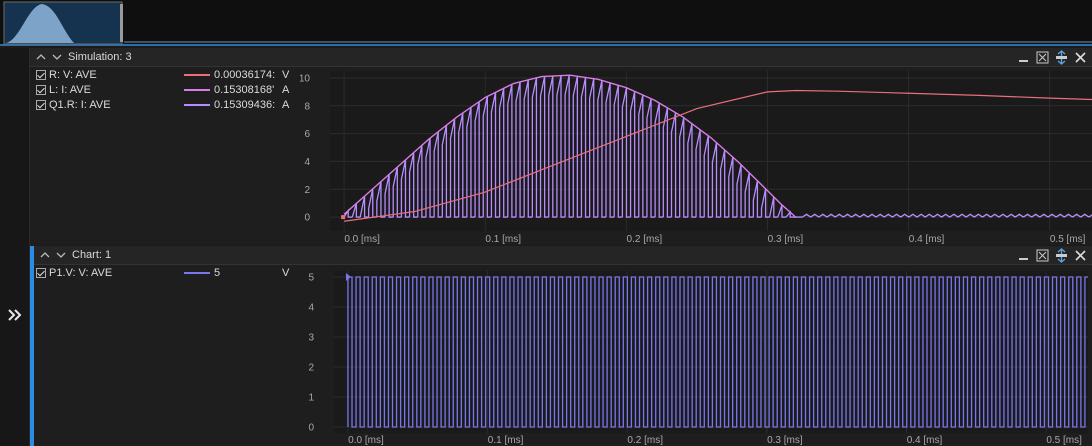 The image size is (1092, 446). I want to click on chart-titlebar: Chart: 1, so click(563, 255).